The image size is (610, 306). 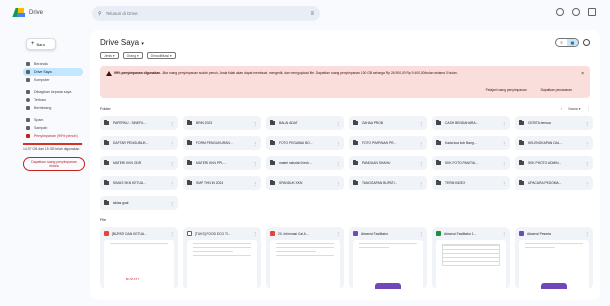 I want to click on get-more-storage-button: Dapatkan ruang penyimpanan ekstra, so click(x=54, y=163).